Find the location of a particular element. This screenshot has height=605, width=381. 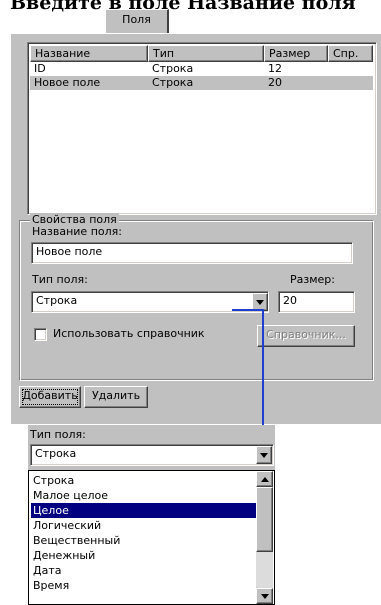

list-item: Вещественный is located at coordinates (143, 540).